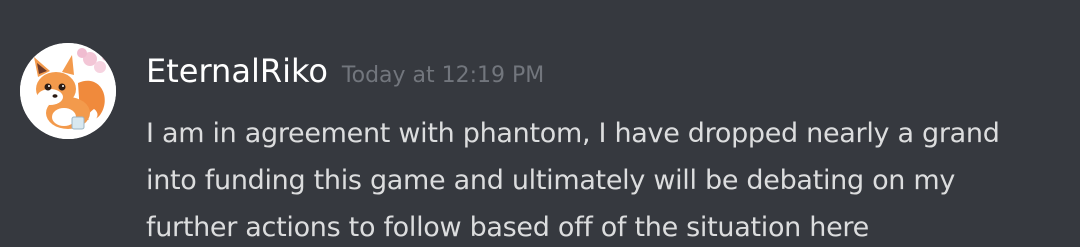 The height and width of the screenshot is (247, 1080). Describe the element at coordinates (443, 75) in the screenshot. I see `timestamp: Today at 12:19 PM` at that location.